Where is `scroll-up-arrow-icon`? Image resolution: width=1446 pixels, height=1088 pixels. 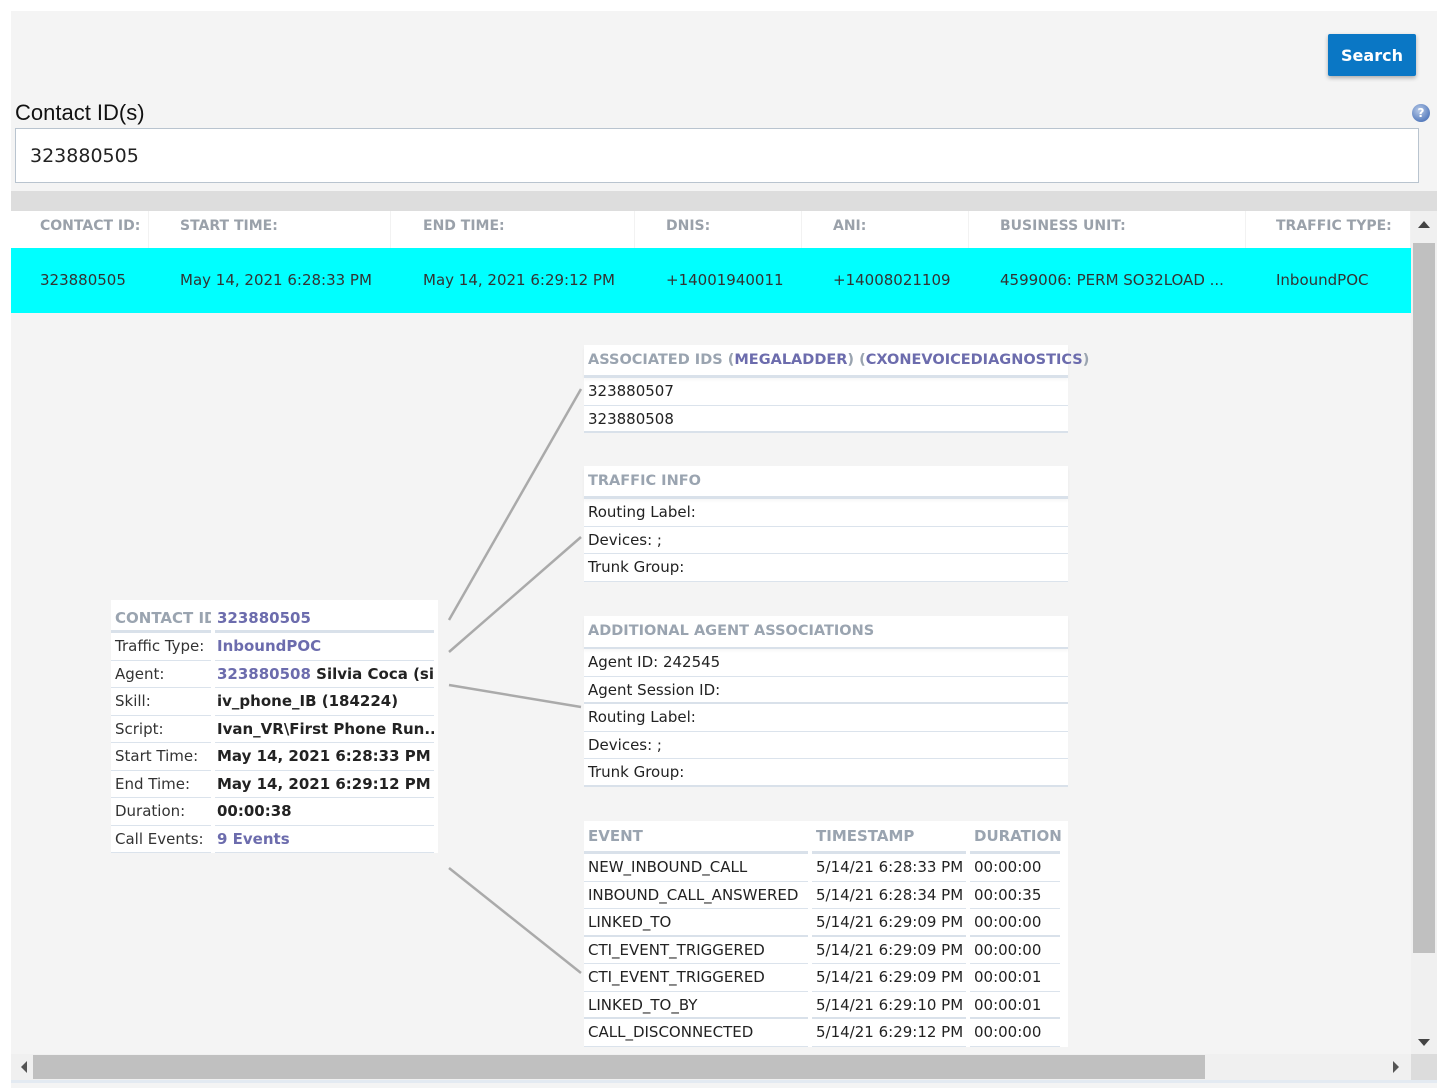
scroll-up-arrow-icon is located at coordinates (1424, 224).